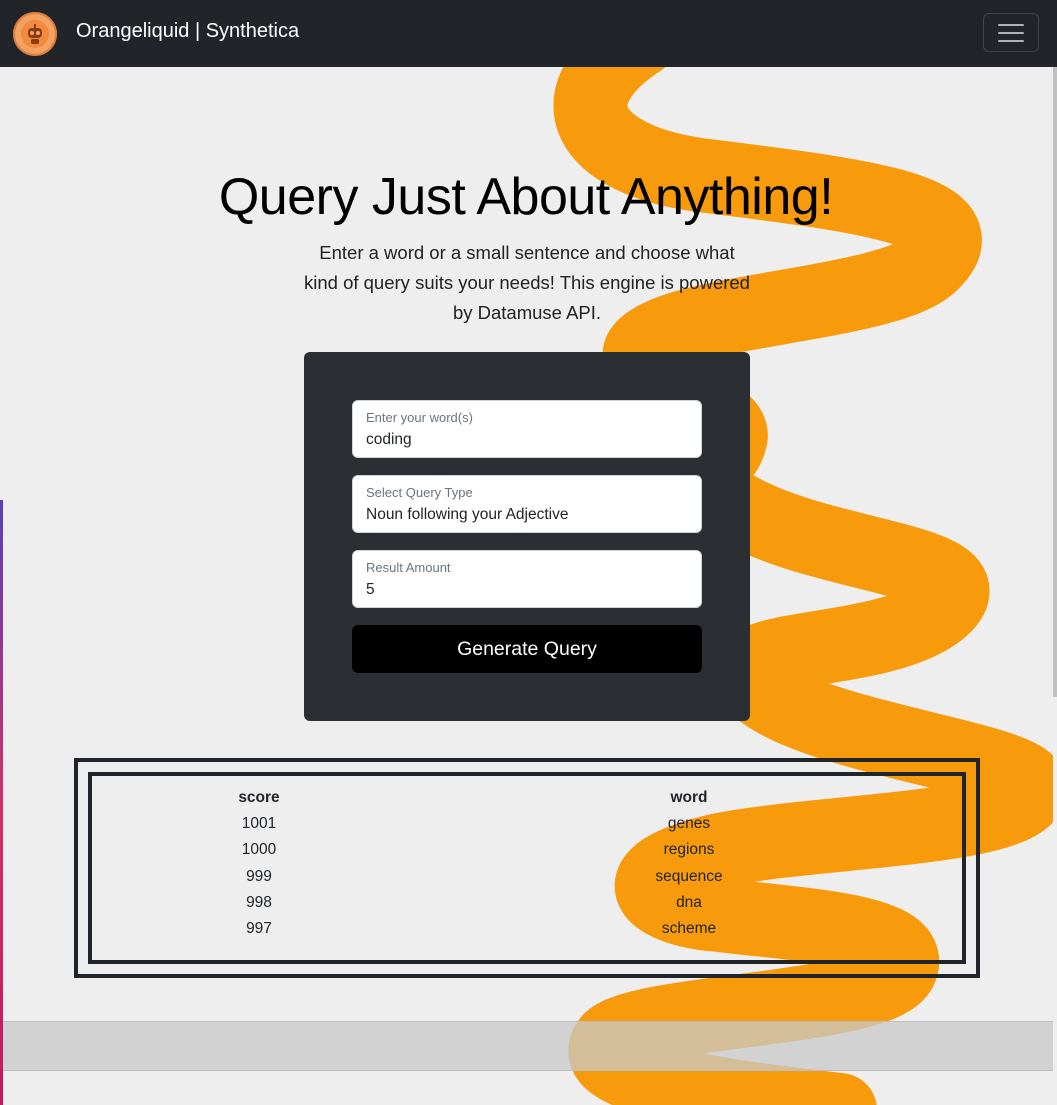 This screenshot has height=1105, width=1057. What do you see at coordinates (526, 197) in the screenshot?
I see `page-title: Query Just About Anything!` at bounding box center [526, 197].